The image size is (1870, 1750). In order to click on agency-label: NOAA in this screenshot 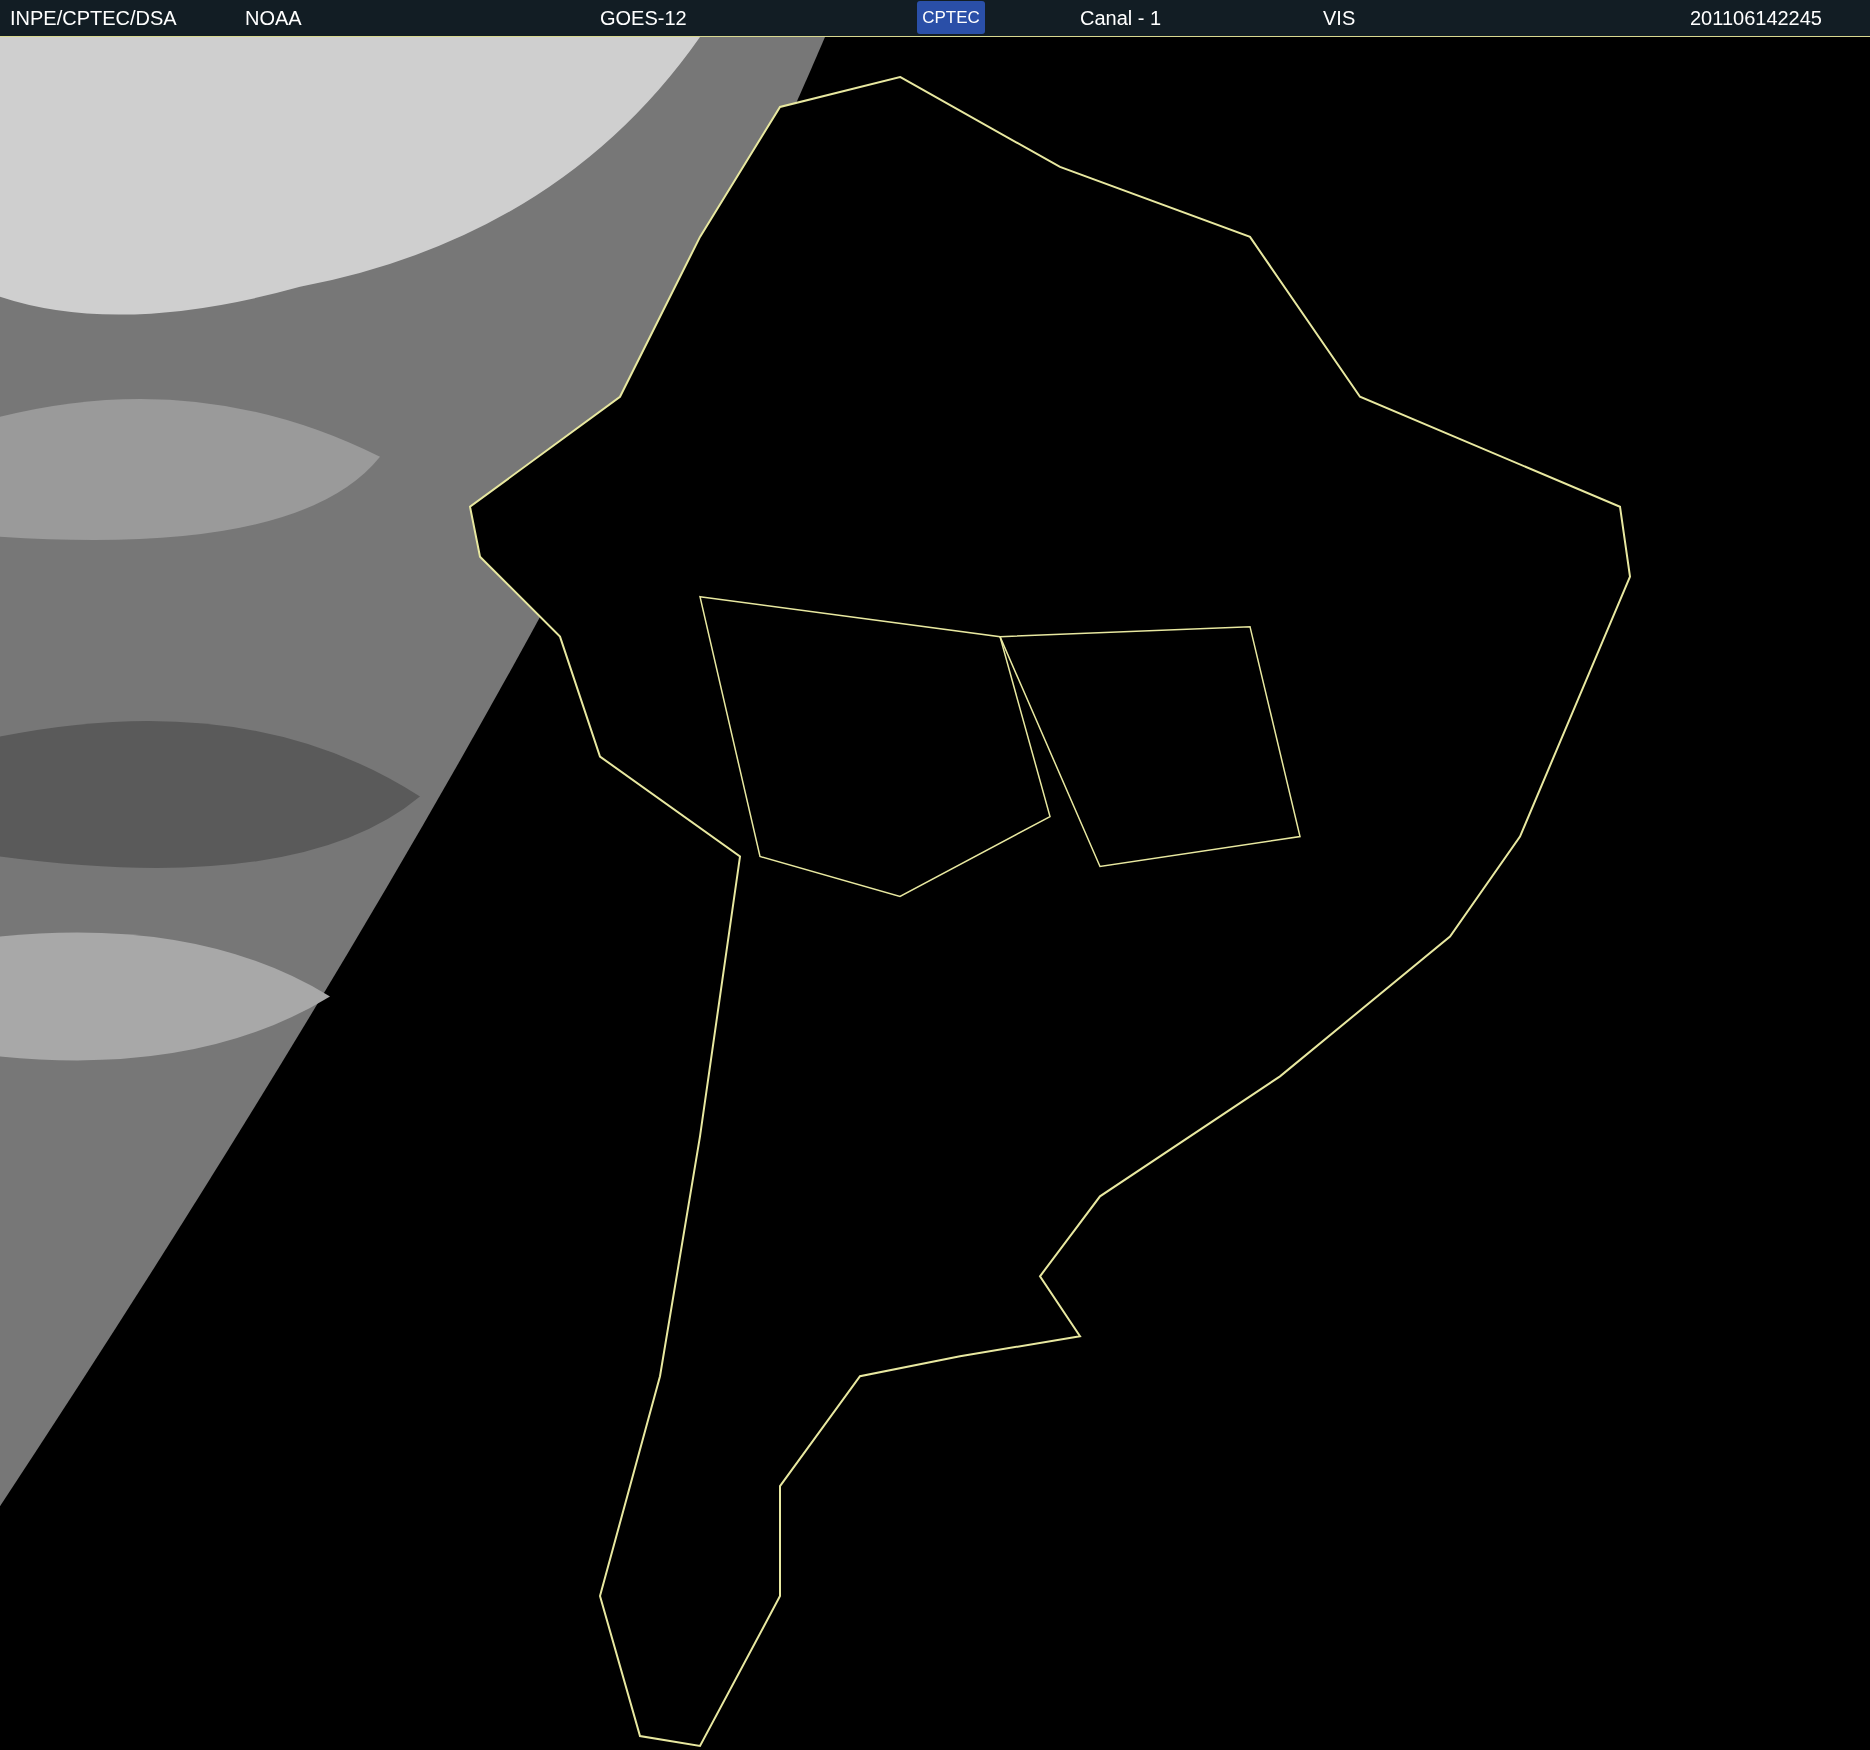, I will do `click(273, 18)`.